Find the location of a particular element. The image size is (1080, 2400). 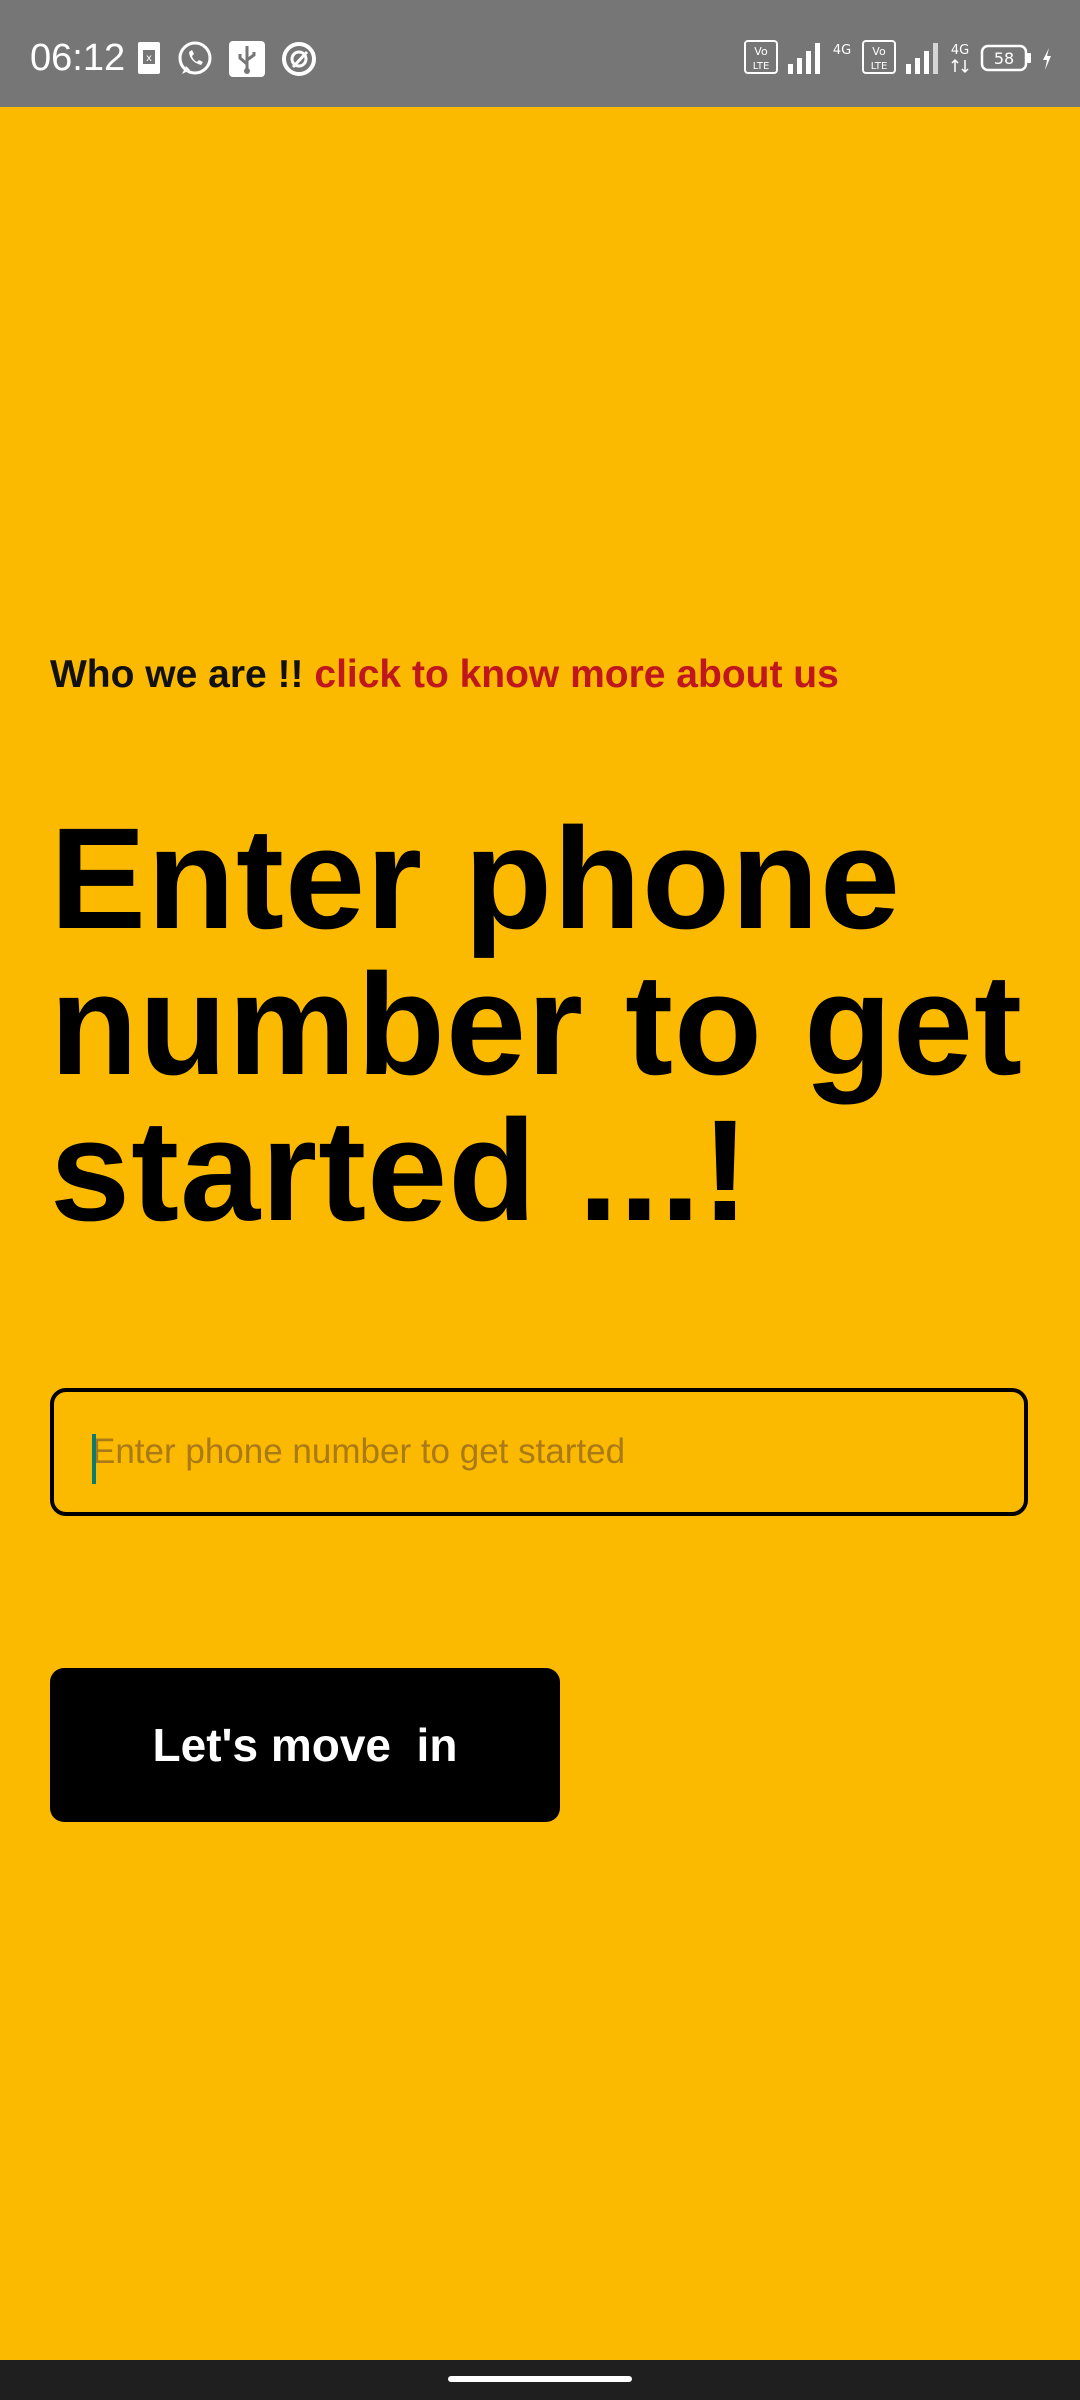

status-bar: 06:12 x Vo LTE 4G Vo LTE 4G 58 is located at coordinates (540, 53).